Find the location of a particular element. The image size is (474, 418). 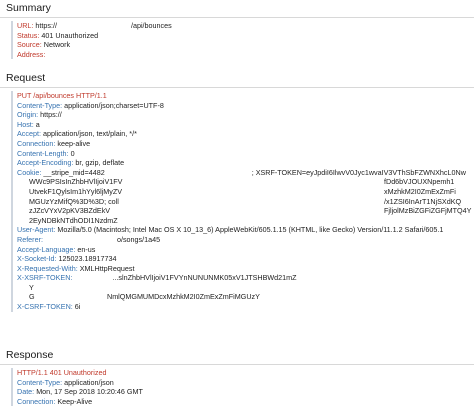

header-value: XMLHttpRequest is located at coordinates (107, 268).